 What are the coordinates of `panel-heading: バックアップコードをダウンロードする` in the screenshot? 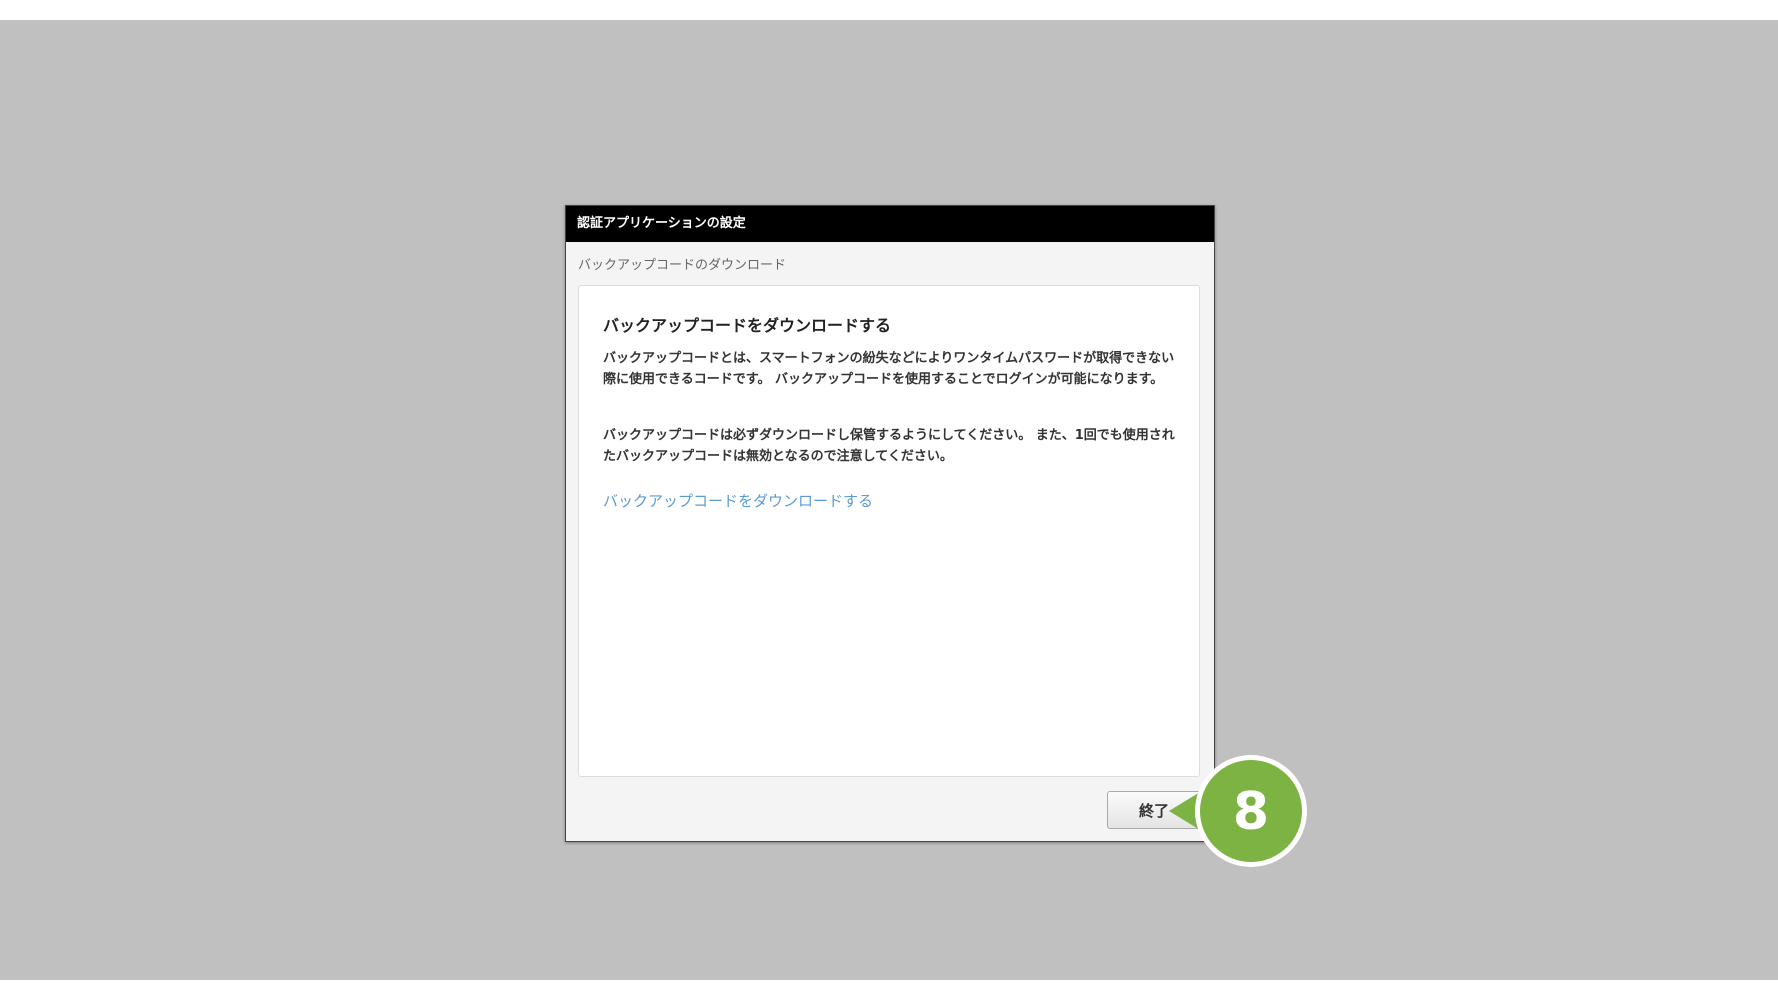 It's located at (747, 325).